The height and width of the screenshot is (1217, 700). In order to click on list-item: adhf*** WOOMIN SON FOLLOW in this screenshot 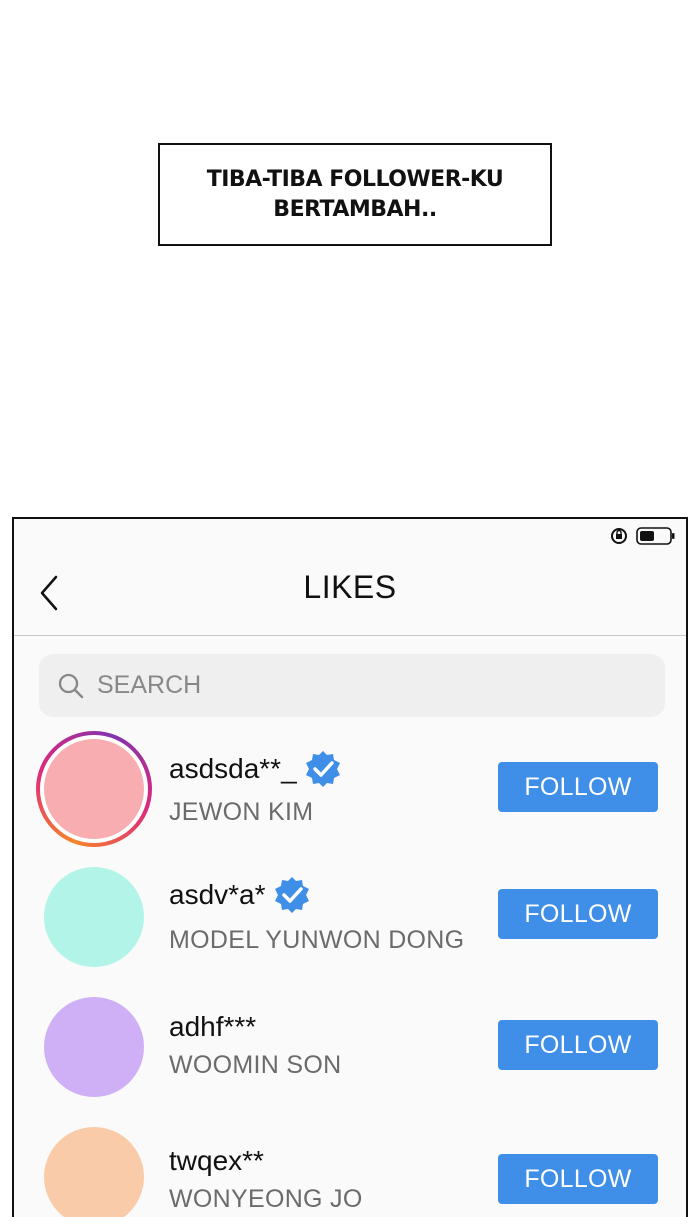, I will do `click(350, 1049)`.